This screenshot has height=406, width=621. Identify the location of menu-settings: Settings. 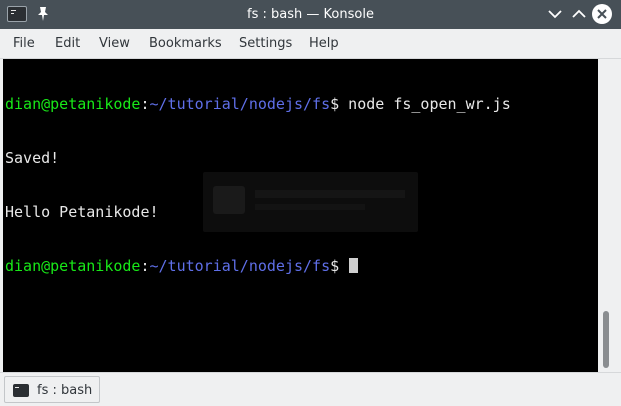
(265, 44).